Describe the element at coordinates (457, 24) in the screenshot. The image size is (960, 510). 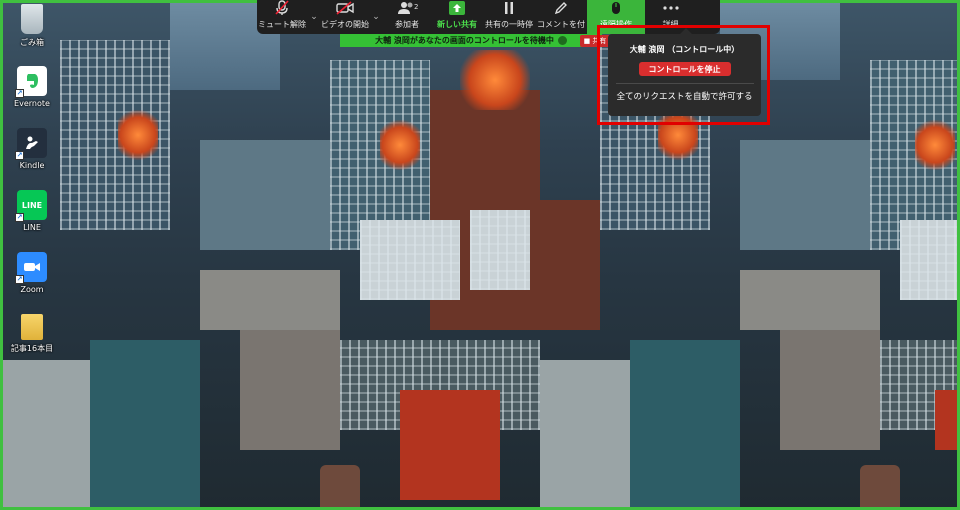
I see `new-share-label: 新しい共有` at that location.